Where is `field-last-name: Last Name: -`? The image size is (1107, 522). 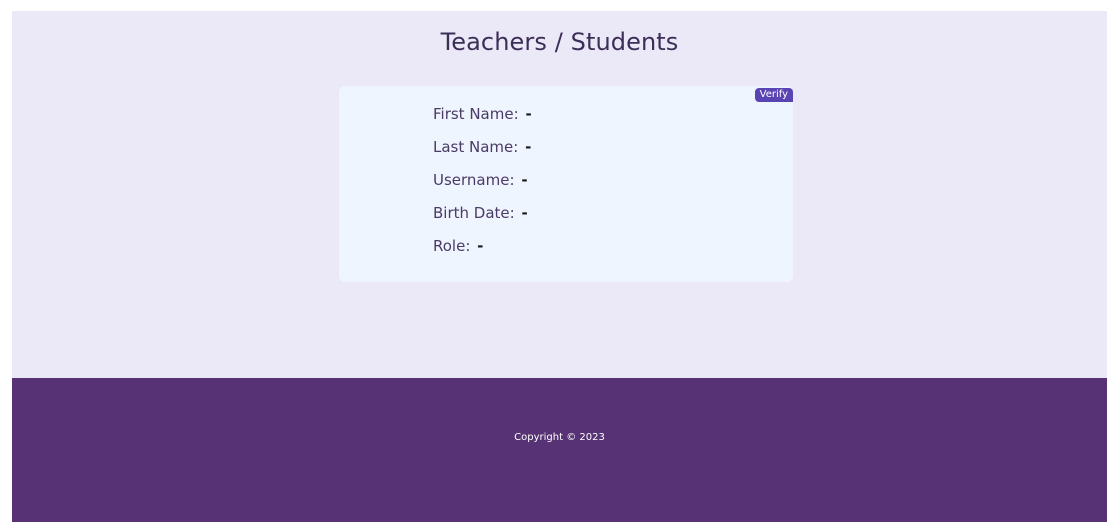
field-last-name: Last Name: - is located at coordinates (482, 154).